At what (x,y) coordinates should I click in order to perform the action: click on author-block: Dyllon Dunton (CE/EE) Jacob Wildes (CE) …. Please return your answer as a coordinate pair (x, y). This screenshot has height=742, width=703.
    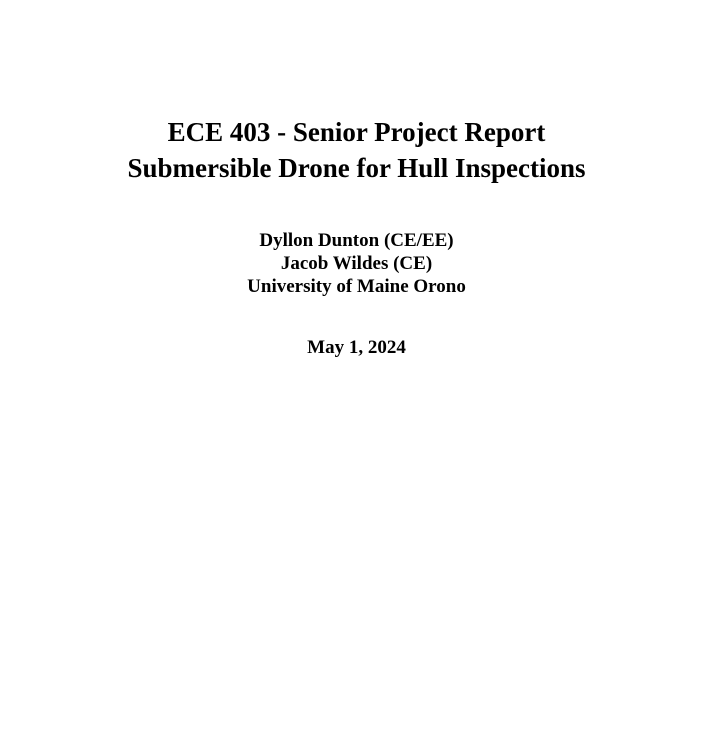
    Looking at the image, I should click on (351, 263).